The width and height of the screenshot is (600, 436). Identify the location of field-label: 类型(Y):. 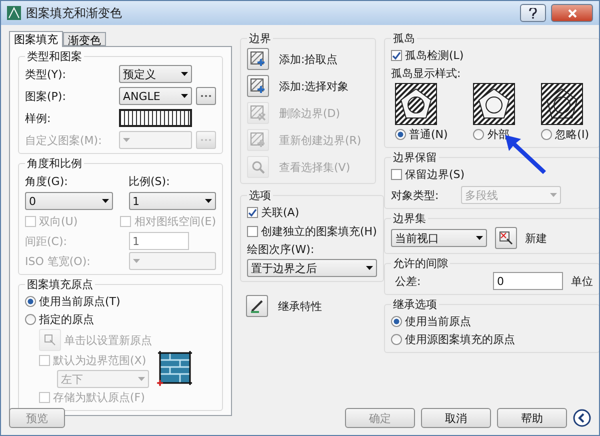
(46, 74).